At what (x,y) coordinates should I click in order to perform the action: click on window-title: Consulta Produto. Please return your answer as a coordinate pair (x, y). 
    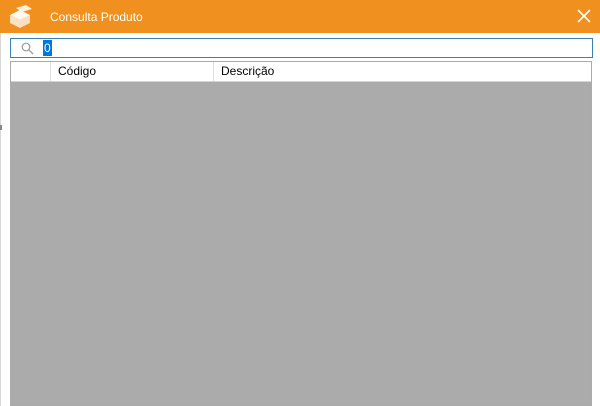
    Looking at the image, I should click on (96, 17).